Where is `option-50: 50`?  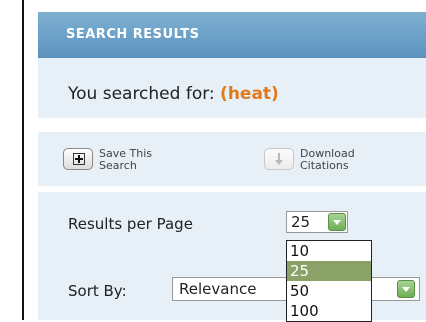 option-50: 50 is located at coordinates (329, 291).